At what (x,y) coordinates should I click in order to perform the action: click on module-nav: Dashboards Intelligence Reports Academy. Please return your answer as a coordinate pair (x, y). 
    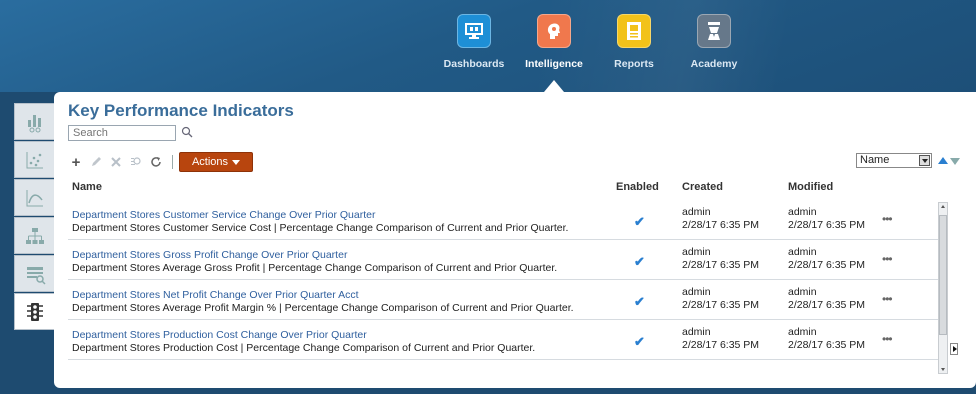
    Looking at the image, I should click on (594, 42).